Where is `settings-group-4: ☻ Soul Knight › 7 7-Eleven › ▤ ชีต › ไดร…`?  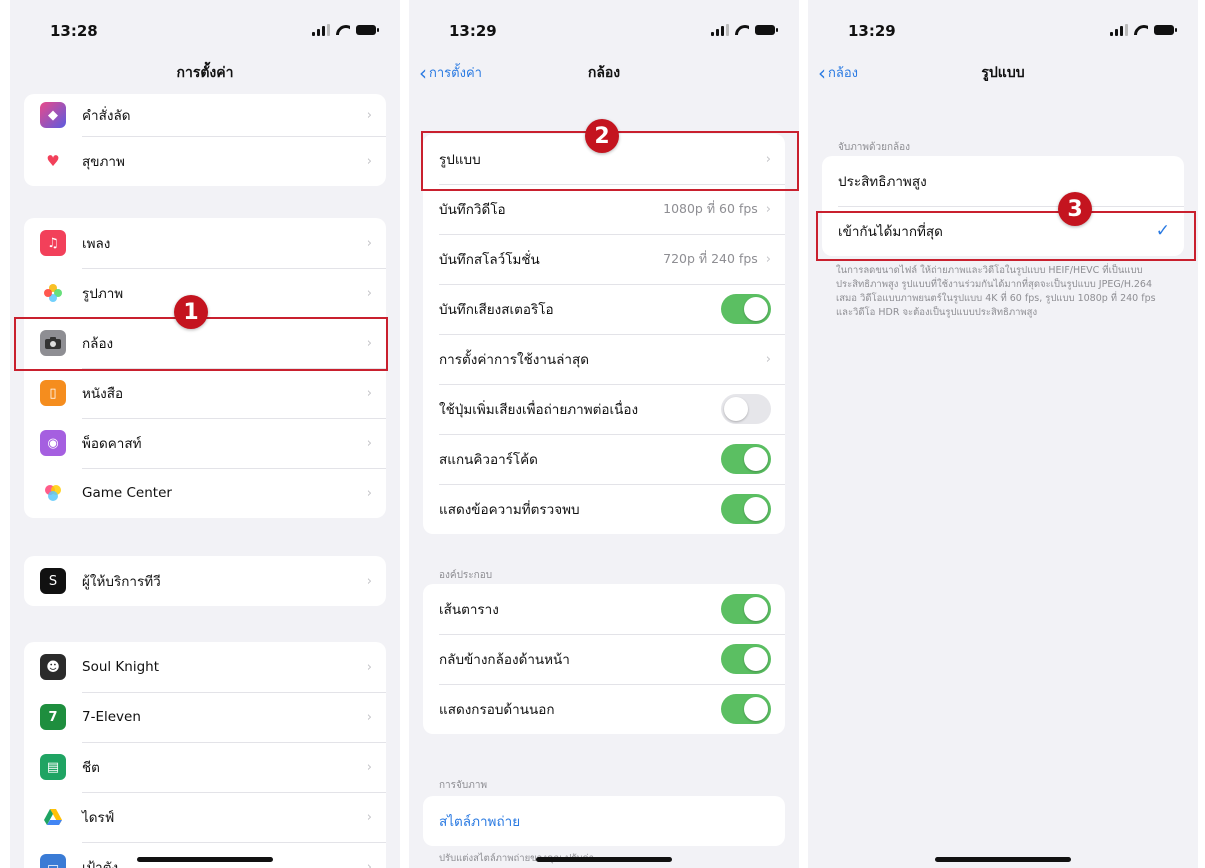
settings-group-4: ☻ Soul Knight › 7 7-Eleven › ▤ ชีต › ไดร… is located at coordinates (205, 755).